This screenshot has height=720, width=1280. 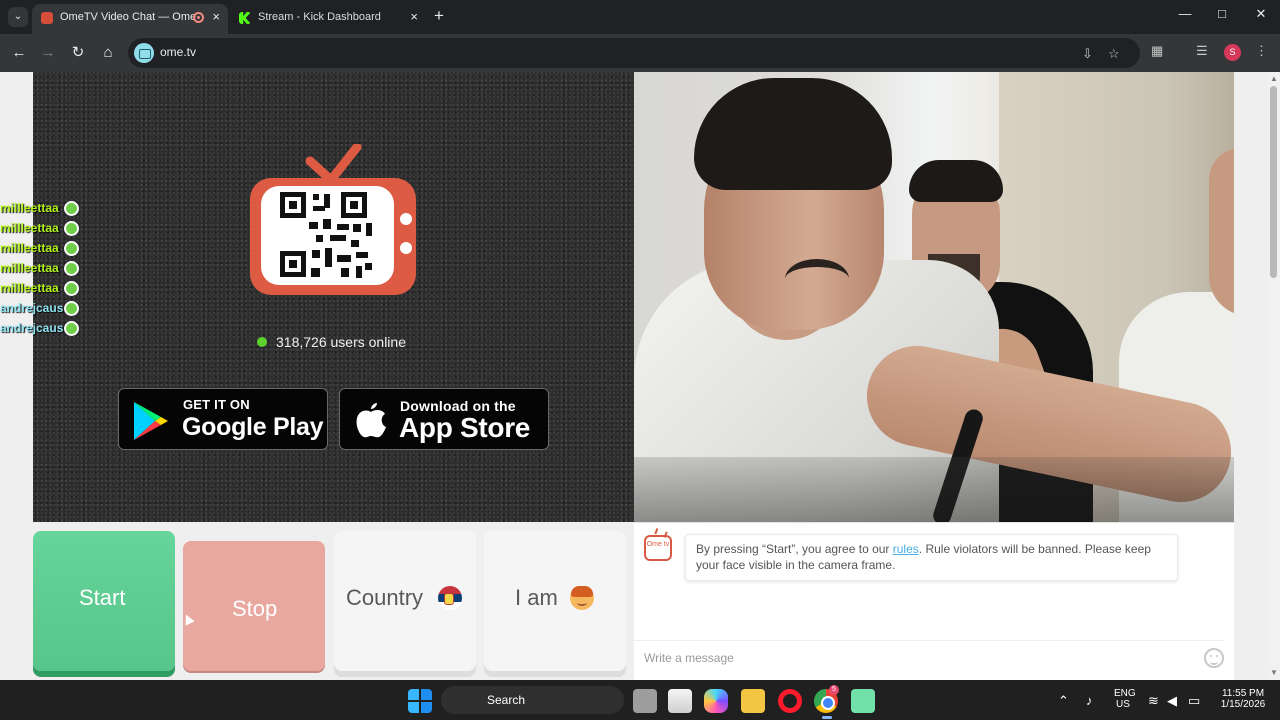 I want to click on system-message-before: By pressing “Start”, you agree to our, so click(x=794, y=549).